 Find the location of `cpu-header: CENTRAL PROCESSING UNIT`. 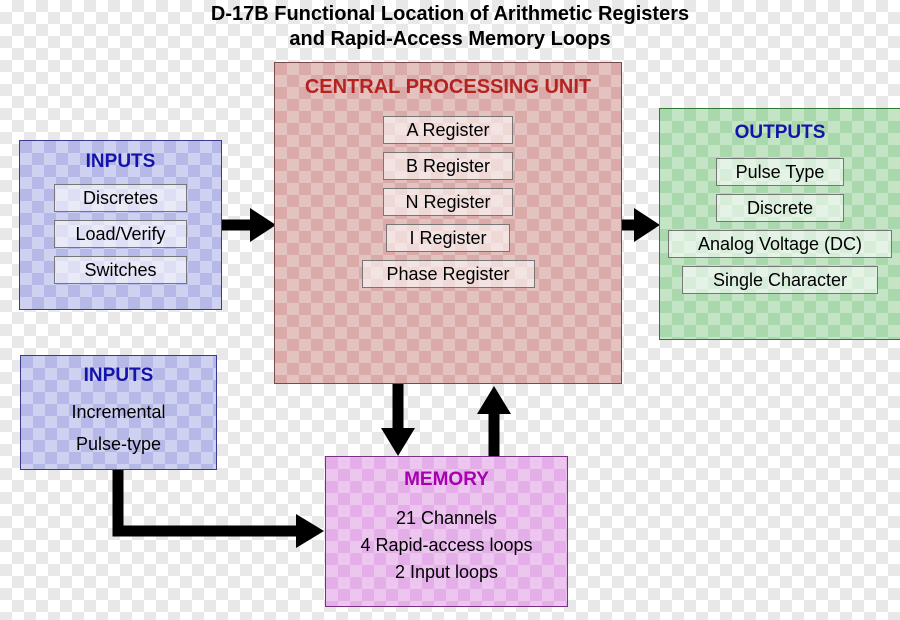

cpu-header: CENTRAL PROCESSING UNIT is located at coordinates (448, 87).